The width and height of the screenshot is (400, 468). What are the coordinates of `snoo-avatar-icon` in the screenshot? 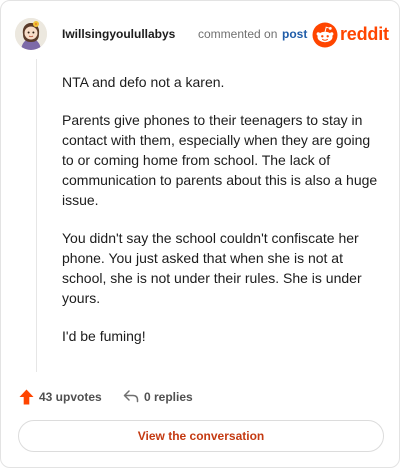 It's located at (31, 34).